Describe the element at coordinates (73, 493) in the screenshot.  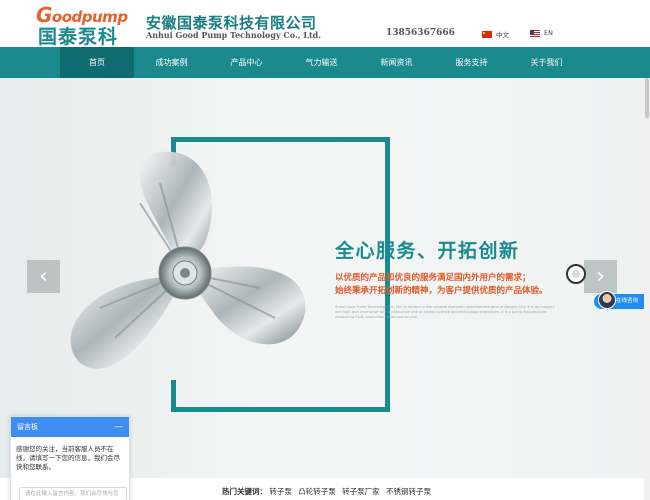
I see `message-input: 请在此输入留言内容，我们会尽快与您` at that location.